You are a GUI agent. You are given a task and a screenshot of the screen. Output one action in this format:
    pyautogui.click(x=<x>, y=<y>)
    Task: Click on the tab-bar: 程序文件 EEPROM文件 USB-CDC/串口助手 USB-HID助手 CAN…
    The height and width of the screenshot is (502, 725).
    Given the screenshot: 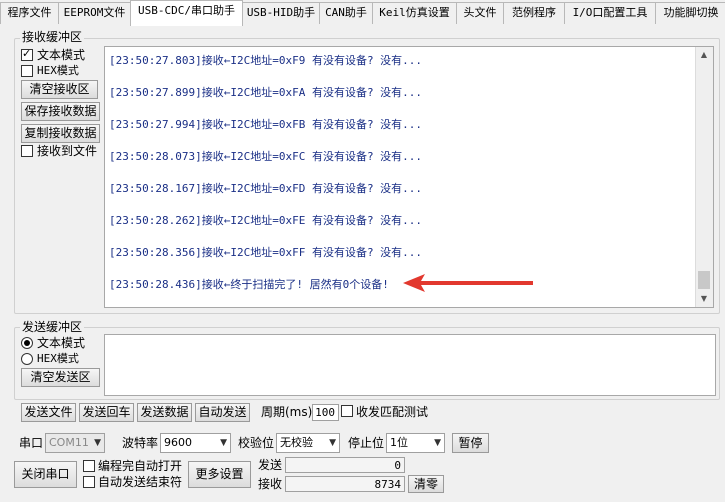 What is the action you would take?
    pyautogui.click(x=362, y=13)
    